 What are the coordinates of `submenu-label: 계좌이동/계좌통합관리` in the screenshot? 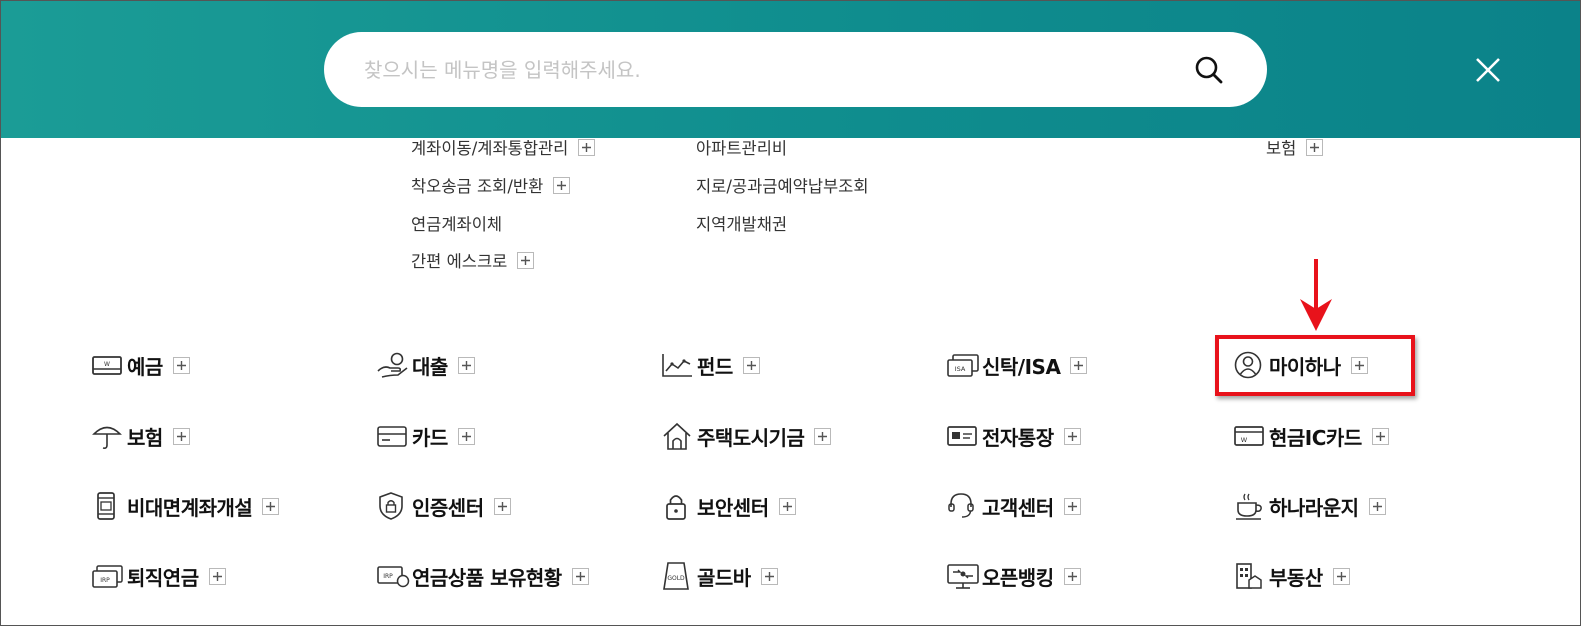 It's located at (490, 148).